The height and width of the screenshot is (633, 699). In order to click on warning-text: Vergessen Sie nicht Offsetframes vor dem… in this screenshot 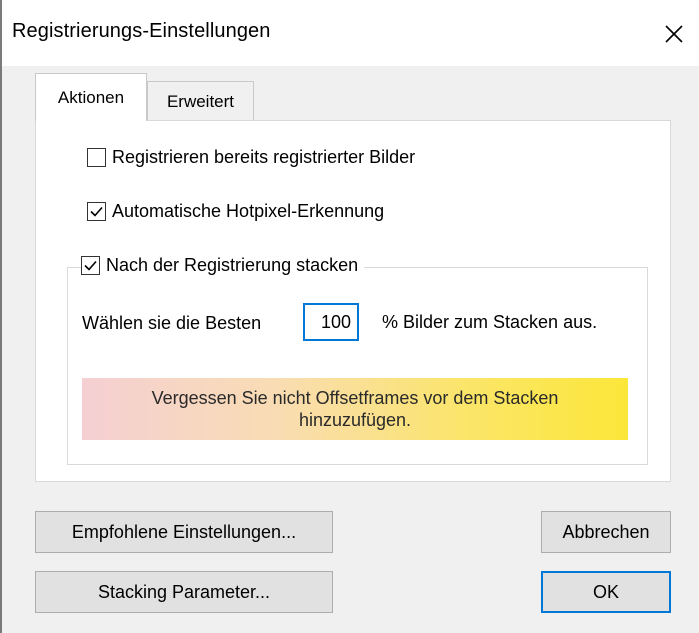, I will do `click(355, 409)`.